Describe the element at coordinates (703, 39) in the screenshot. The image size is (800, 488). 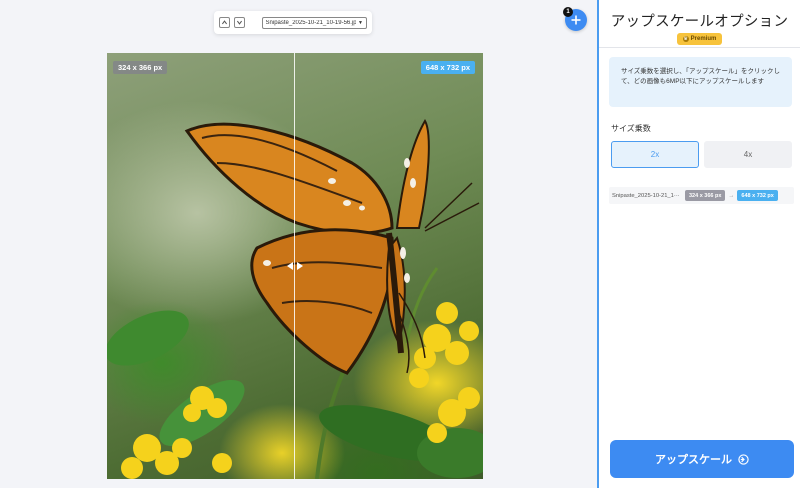
I see `premium-label: Premium` at that location.